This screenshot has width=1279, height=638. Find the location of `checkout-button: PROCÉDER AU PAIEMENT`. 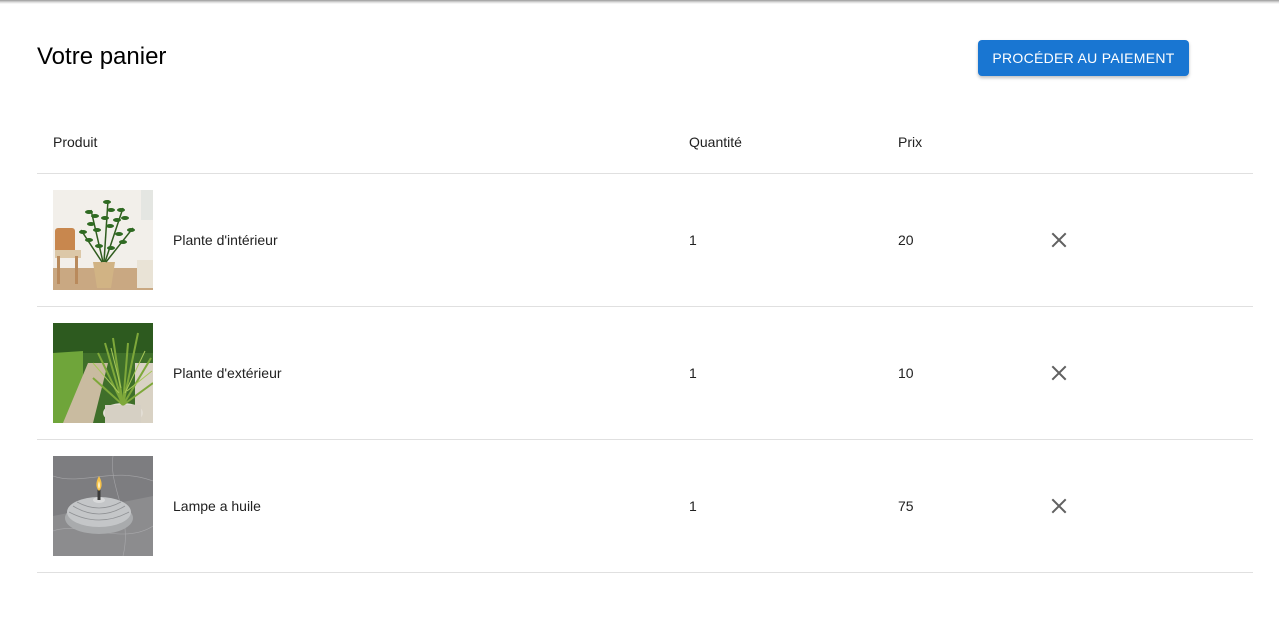

checkout-button: PROCÉDER AU PAIEMENT is located at coordinates (1083, 58).